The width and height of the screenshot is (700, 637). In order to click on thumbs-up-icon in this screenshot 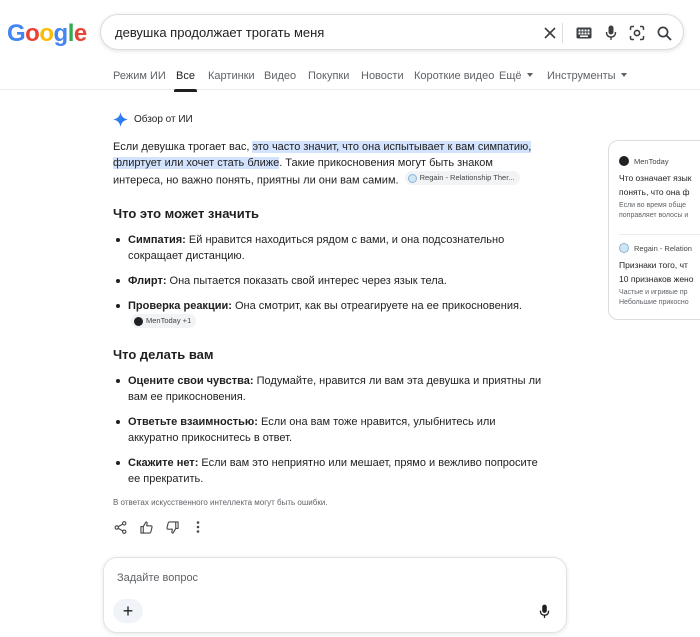, I will do `click(146, 527)`.